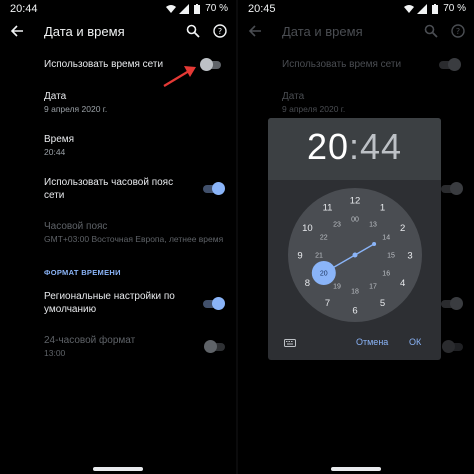  I want to click on hour-outer-12: 12, so click(355, 200).